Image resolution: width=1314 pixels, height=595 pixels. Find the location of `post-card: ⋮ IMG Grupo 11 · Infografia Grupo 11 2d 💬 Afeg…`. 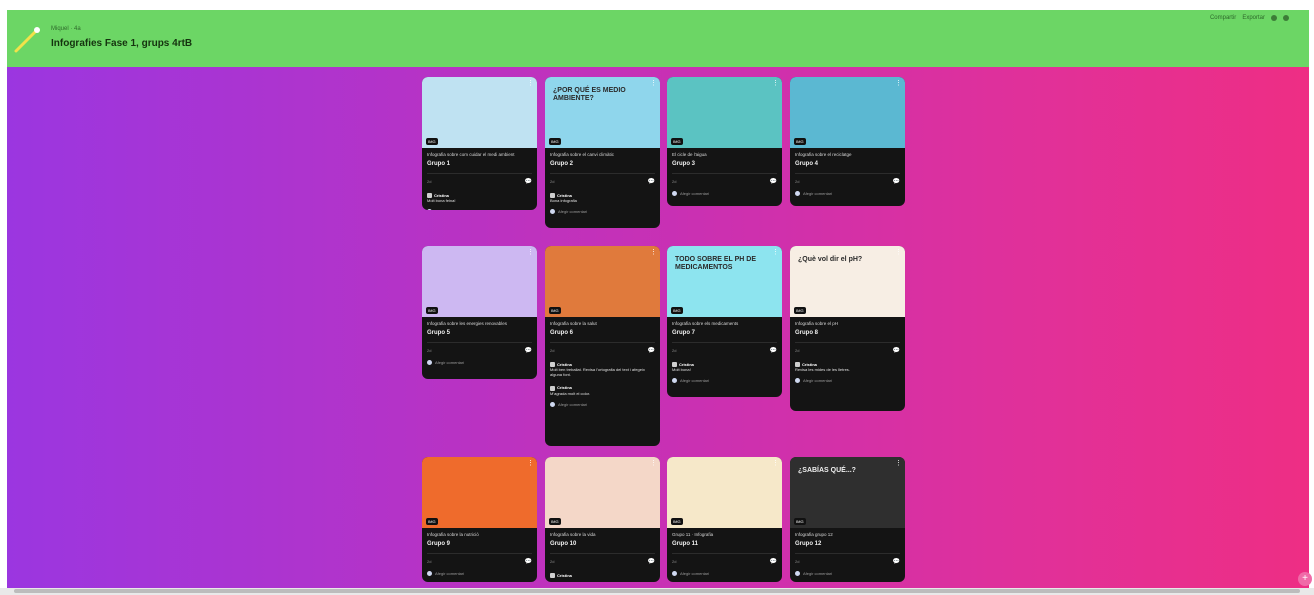

post-card: ⋮ IMG Grupo 11 · Infografia Grupo 11 2d 💬 Afeg… is located at coordinates (724, 519).